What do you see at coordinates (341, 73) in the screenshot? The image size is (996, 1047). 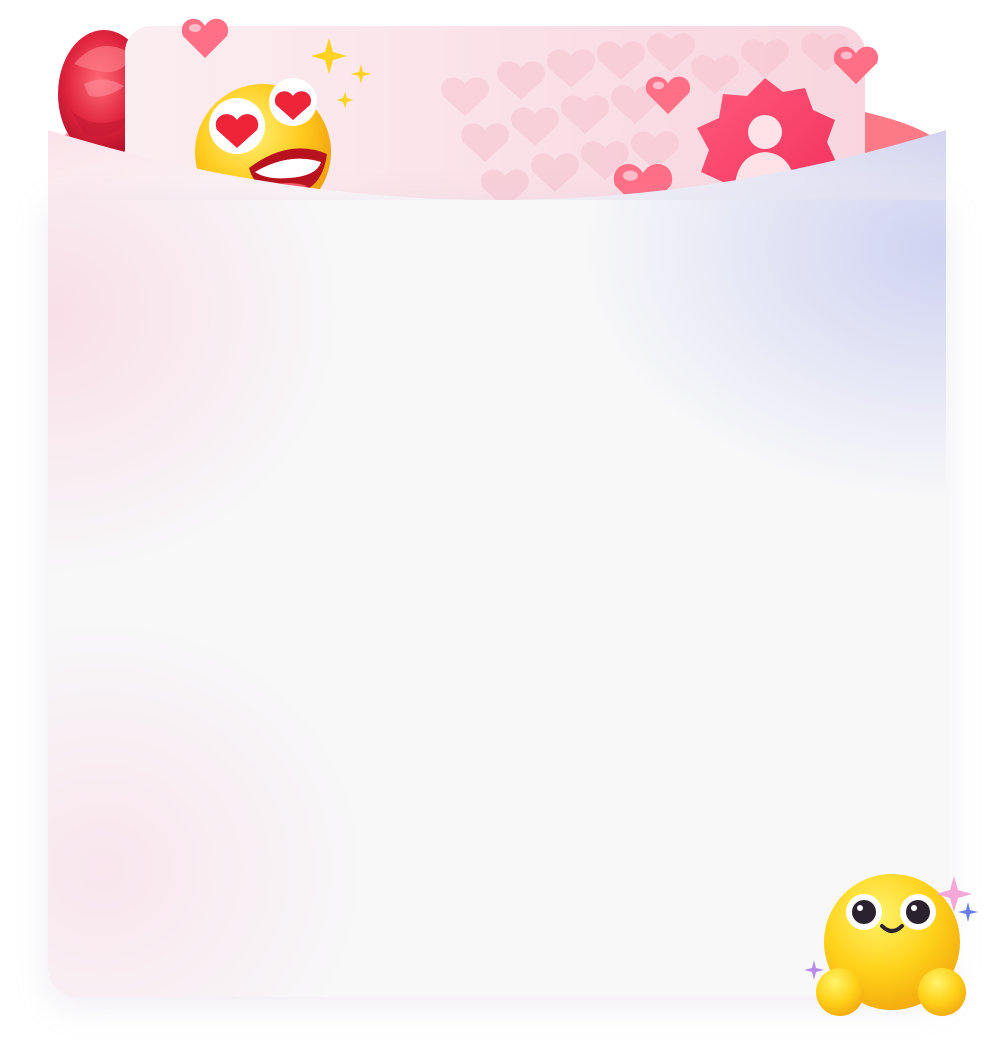 I see `sparkle-icon` at bounding box center [341, 73].